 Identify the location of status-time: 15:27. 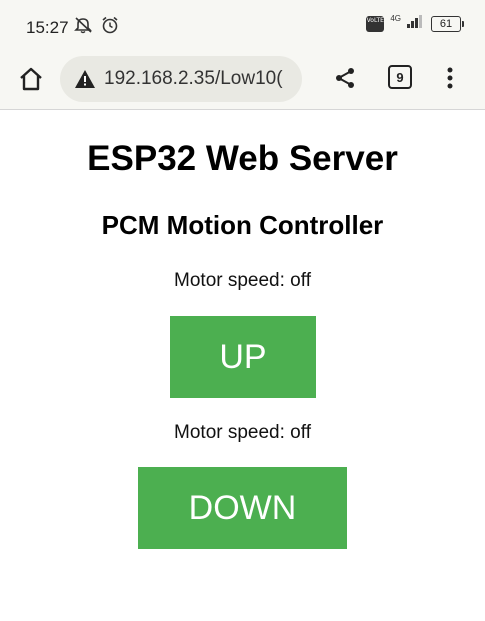
(47, 27).